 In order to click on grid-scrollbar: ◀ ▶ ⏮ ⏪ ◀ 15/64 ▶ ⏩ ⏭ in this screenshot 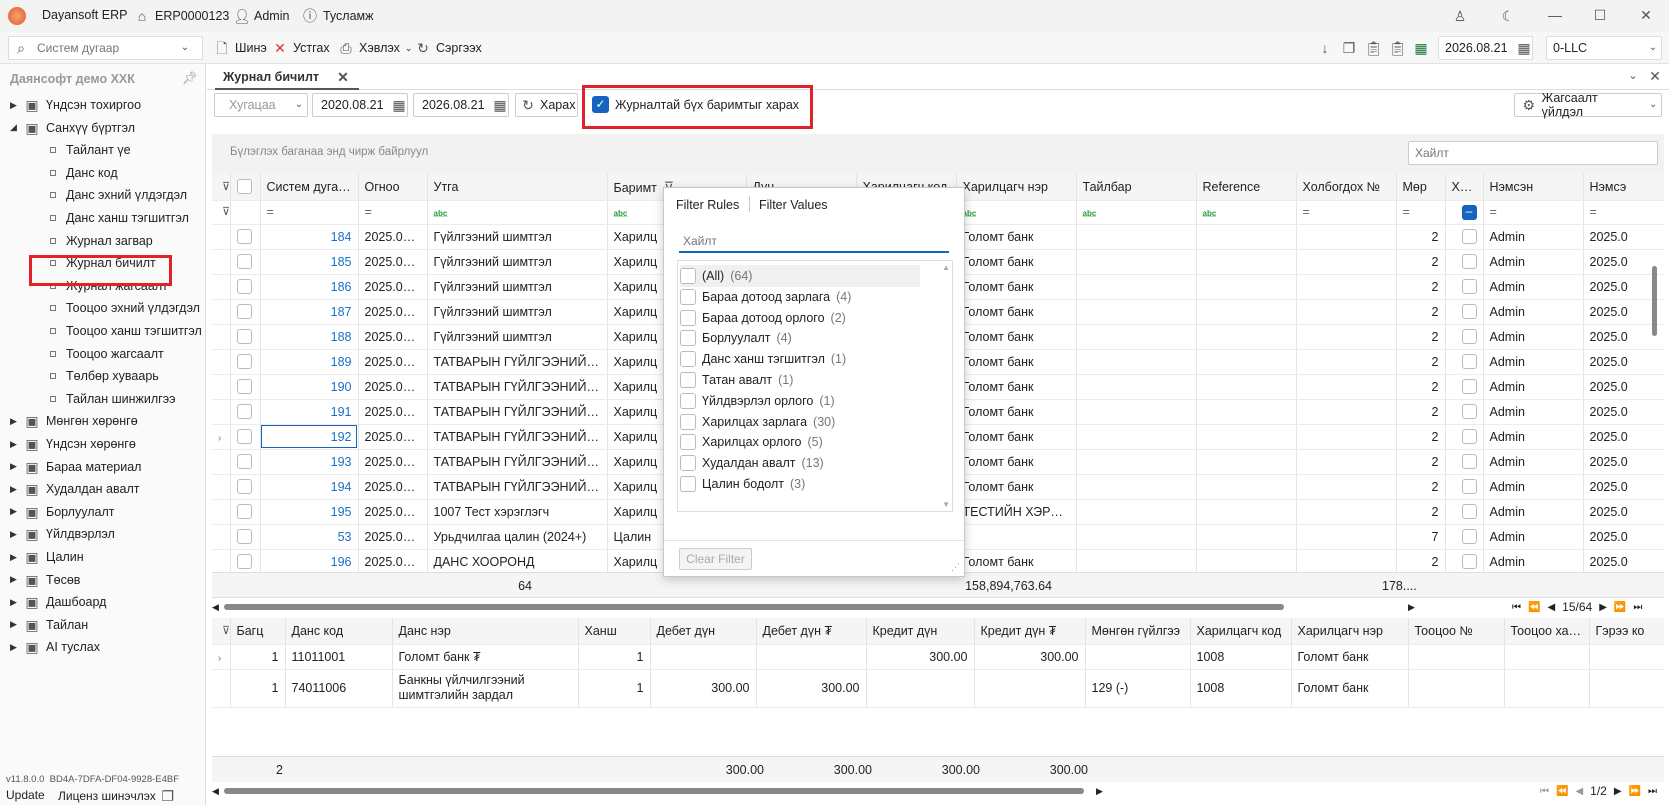, I will do `click(938, 607)`.